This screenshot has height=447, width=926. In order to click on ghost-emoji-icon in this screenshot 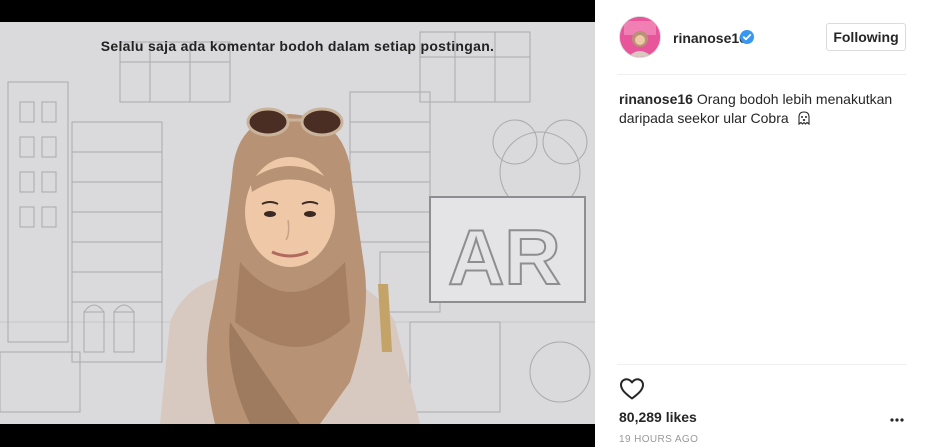, I will do `click(803, 118)`.